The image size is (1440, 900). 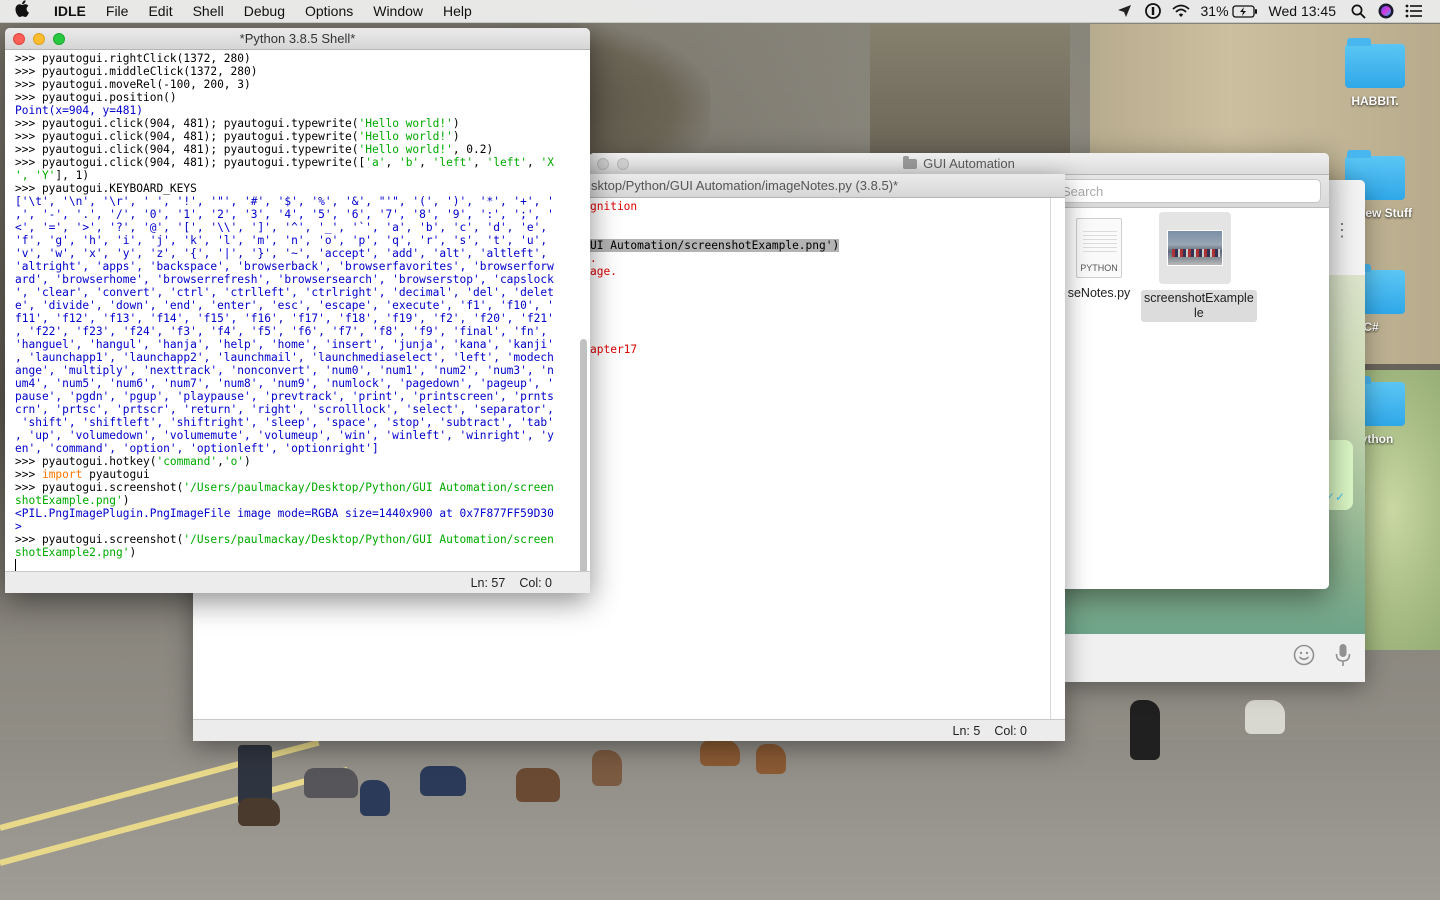 I want to click on file-name: seNotes.py, so click(x=1099, y=293).